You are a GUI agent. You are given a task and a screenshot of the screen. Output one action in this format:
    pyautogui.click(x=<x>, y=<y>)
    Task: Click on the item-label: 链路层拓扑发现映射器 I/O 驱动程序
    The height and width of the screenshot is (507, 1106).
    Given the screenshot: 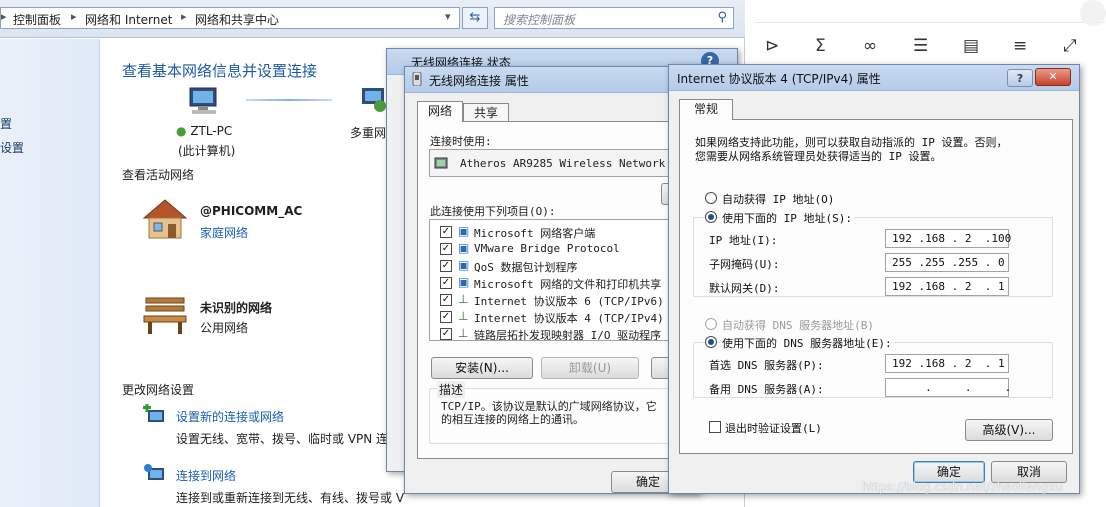 What is the action you would take?
    pyautogui.click(x=568, y=335)
    